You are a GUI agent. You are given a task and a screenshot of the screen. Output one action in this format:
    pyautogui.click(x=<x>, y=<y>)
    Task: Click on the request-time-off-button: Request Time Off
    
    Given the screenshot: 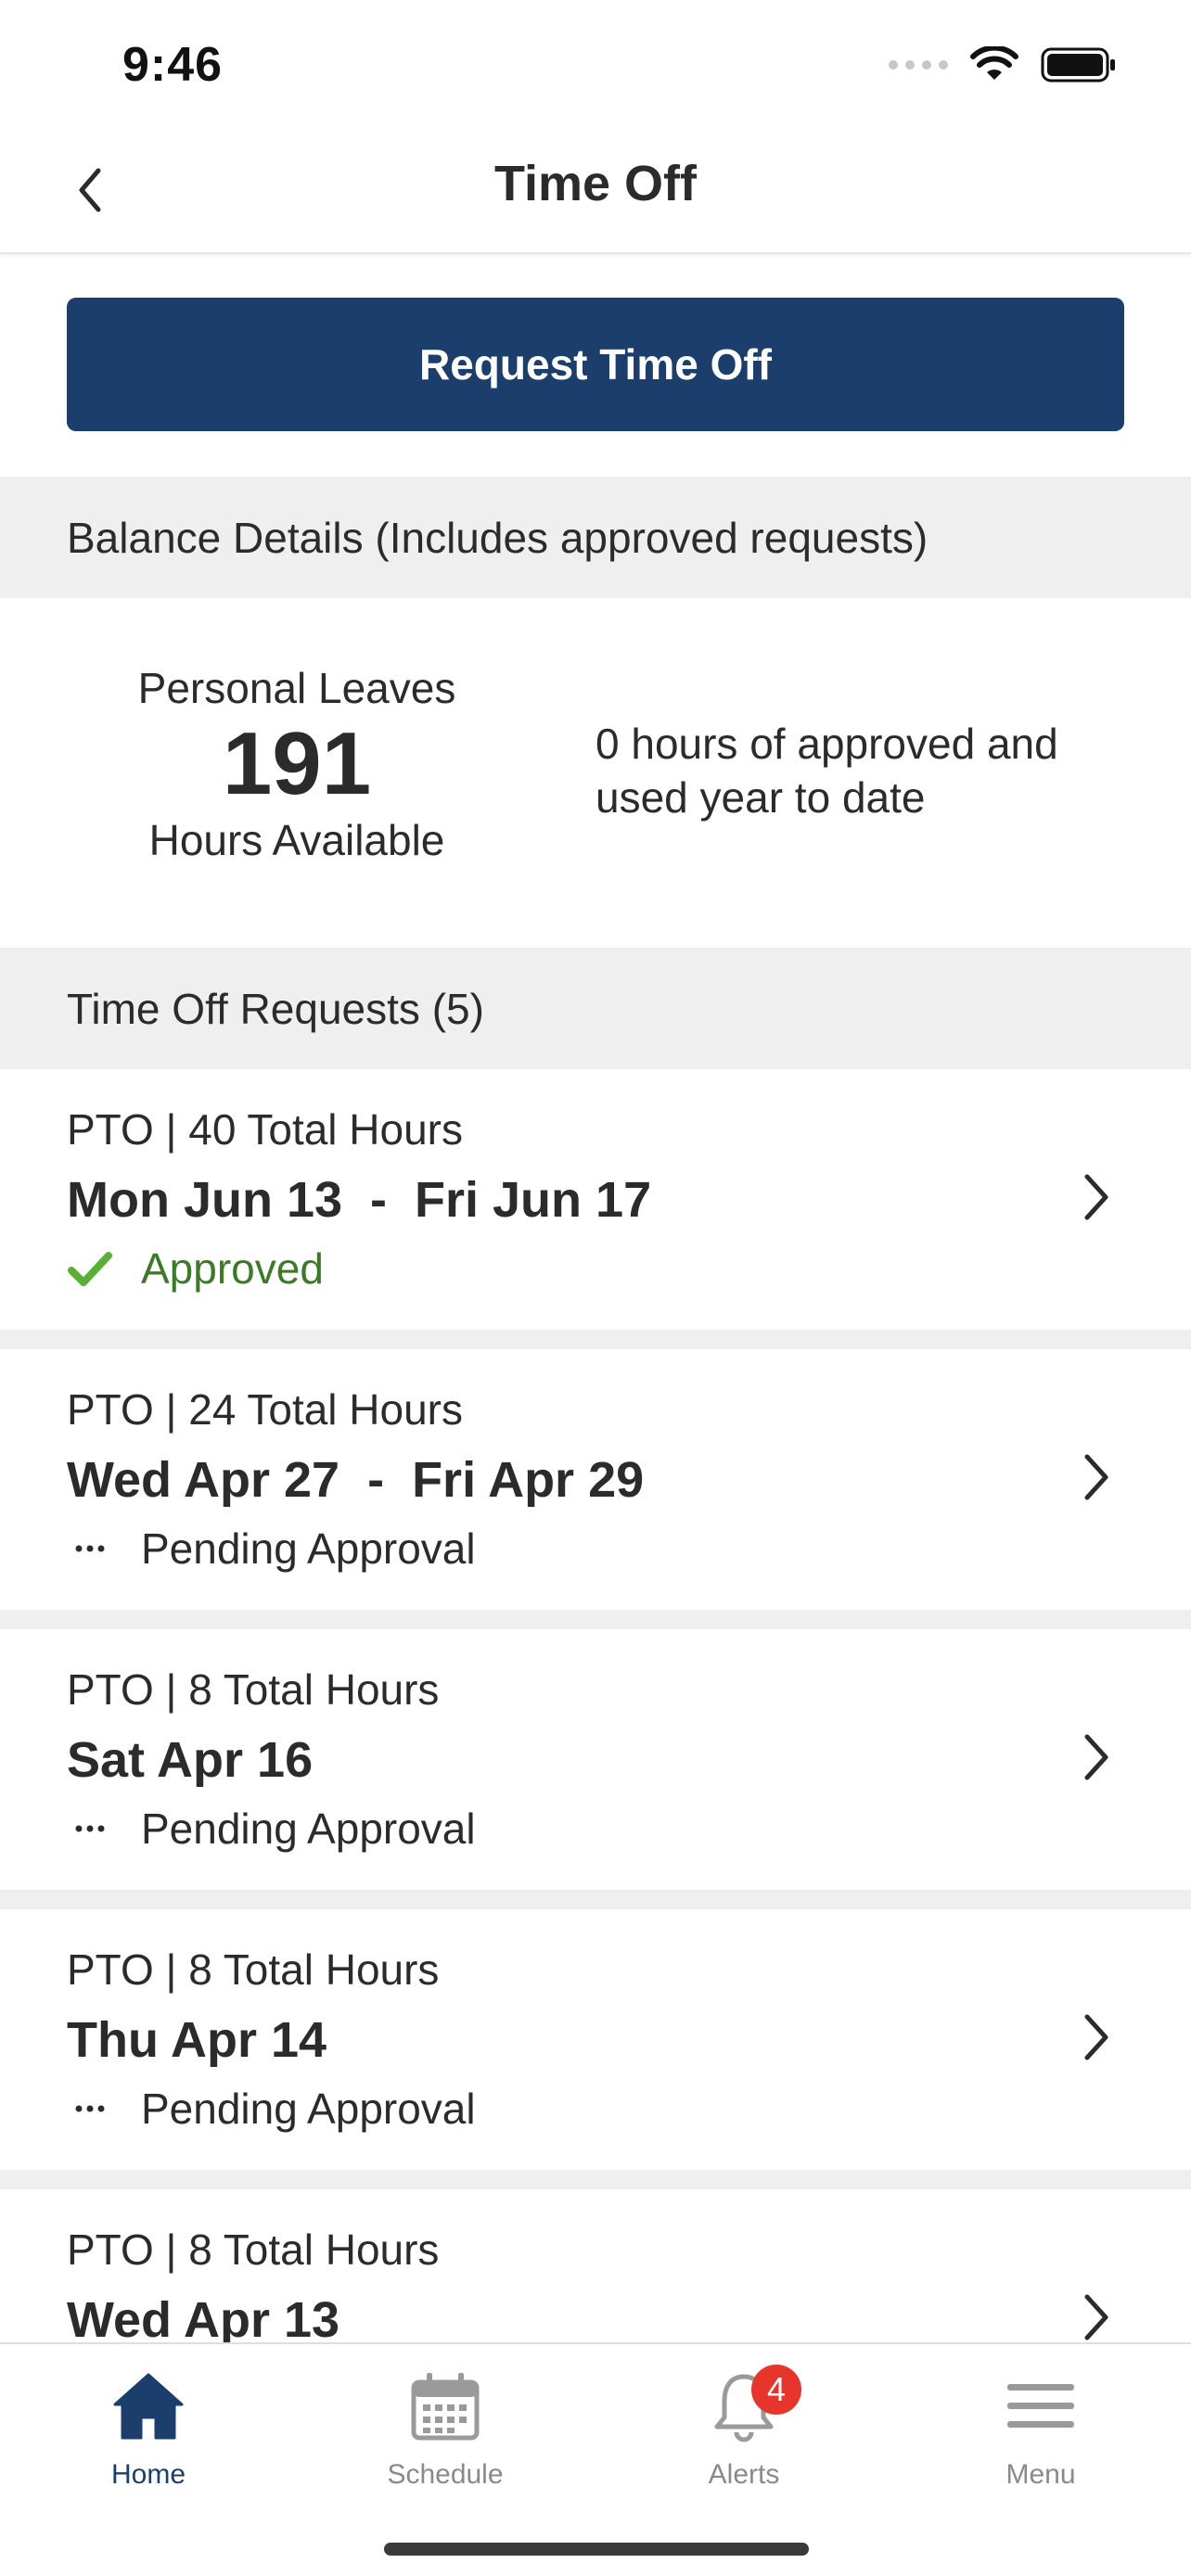 What is the action you would take?
    pyautogui.click(x=595, y=364)
    